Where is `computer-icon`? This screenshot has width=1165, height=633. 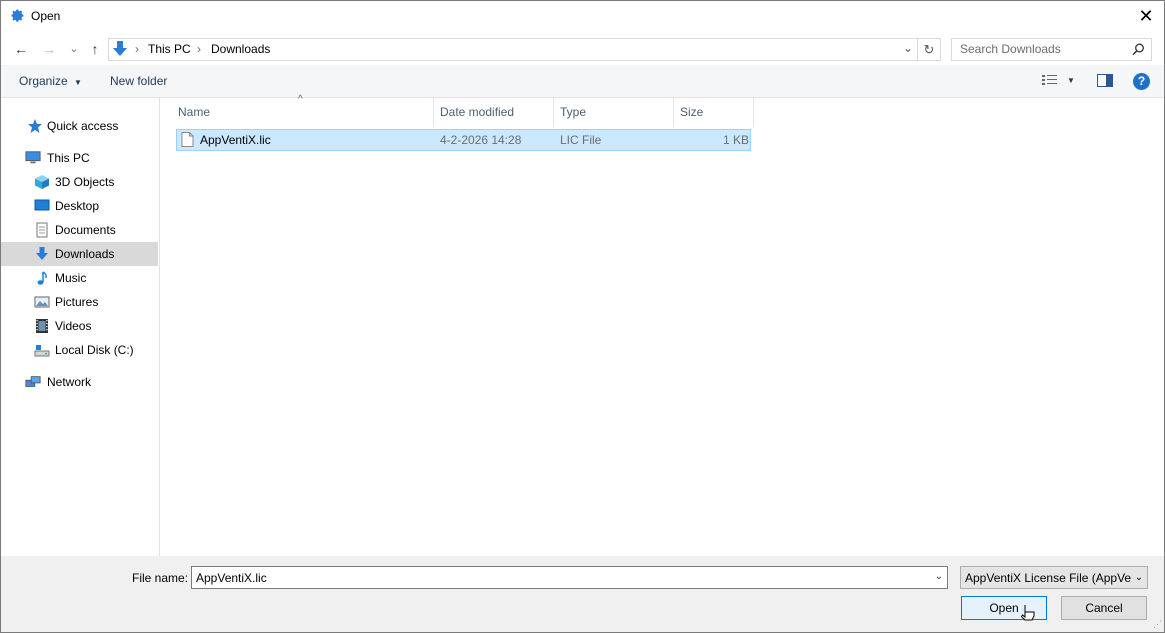
computer-icon is located at coordinates (33, 157).